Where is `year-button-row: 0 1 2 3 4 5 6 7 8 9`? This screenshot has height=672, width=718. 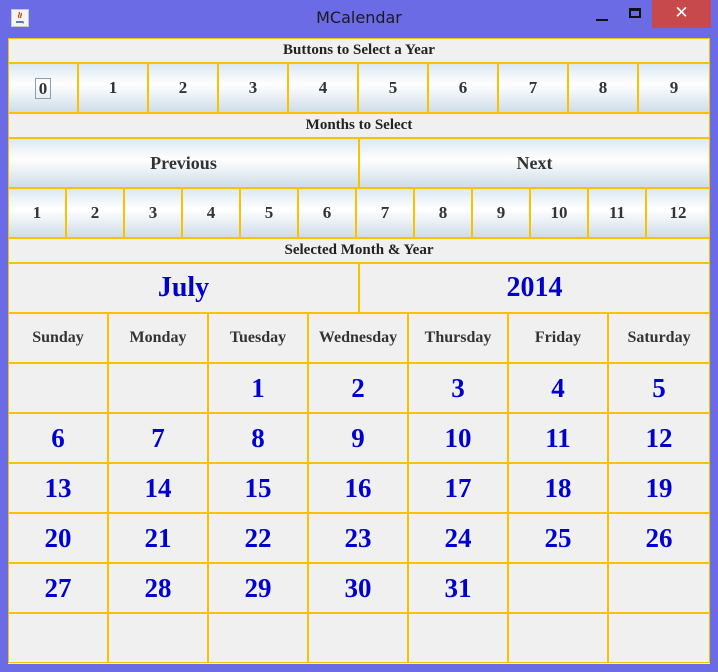 year-button-row: 0 1 2 3 4 5 6 7 8 9 is located at coordinates (359, 88).